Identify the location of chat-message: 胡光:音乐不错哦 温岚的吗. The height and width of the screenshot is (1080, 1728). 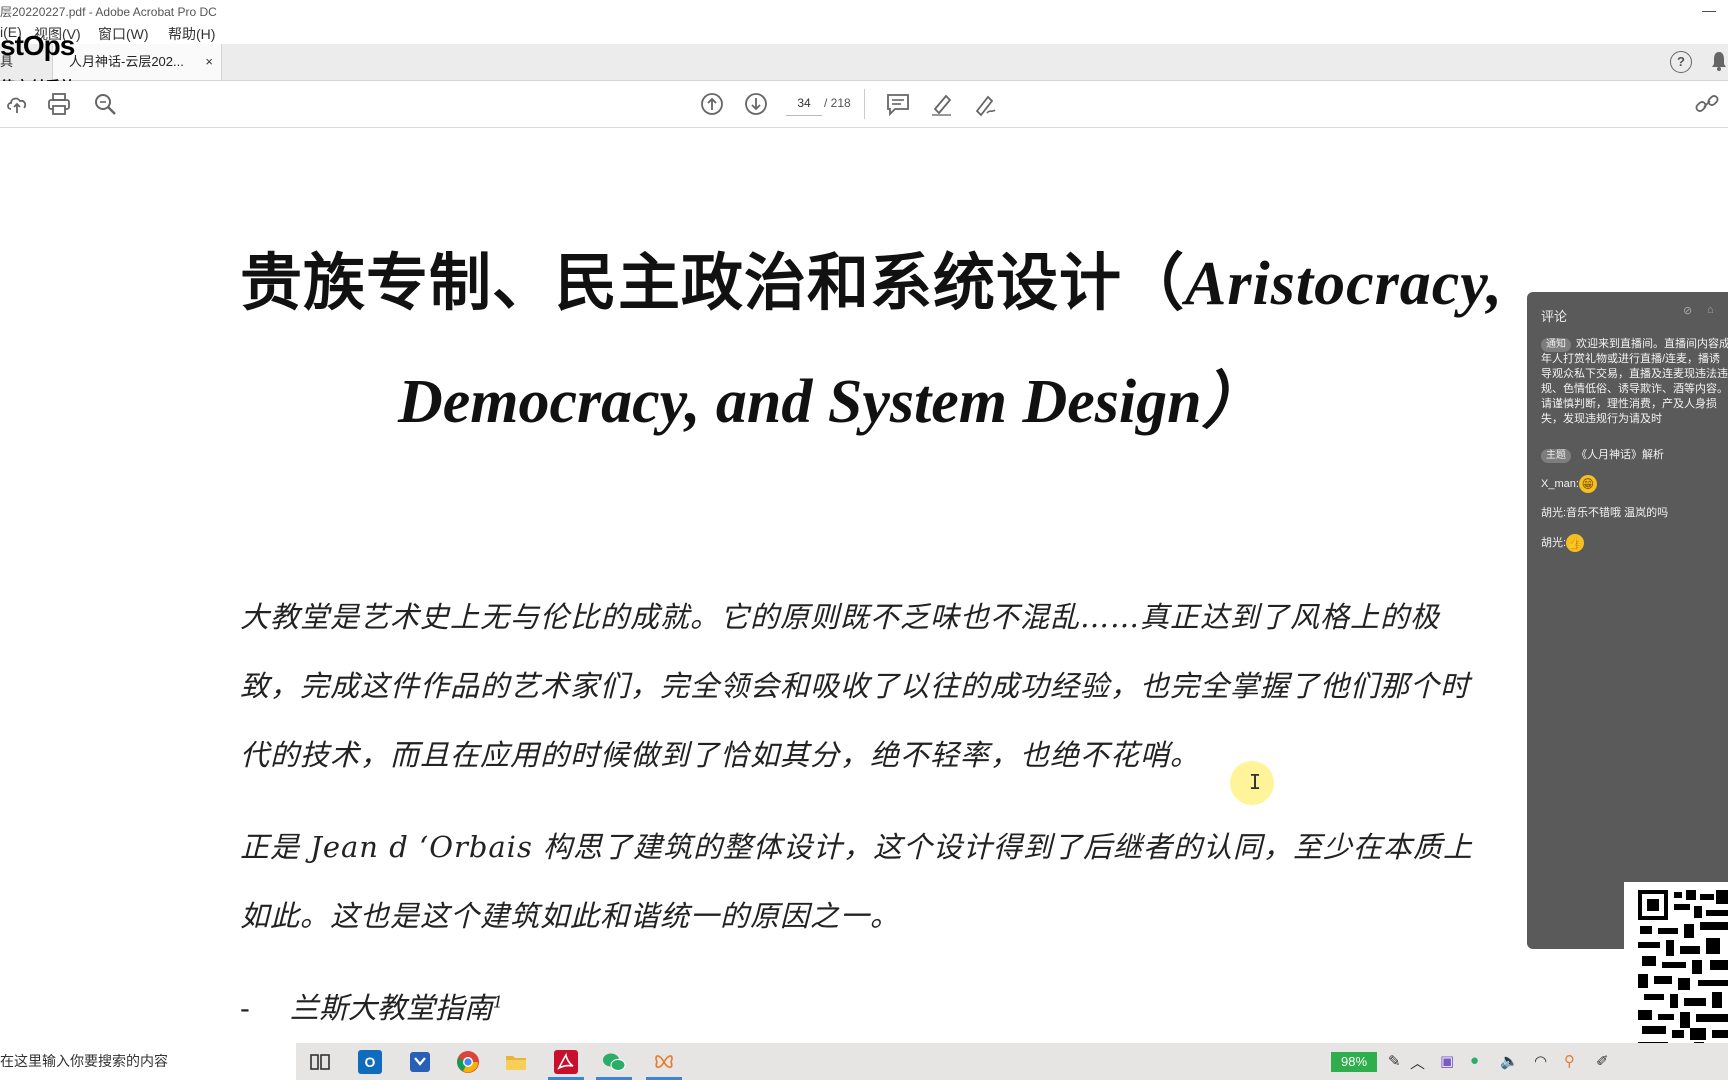
(1634, 513).